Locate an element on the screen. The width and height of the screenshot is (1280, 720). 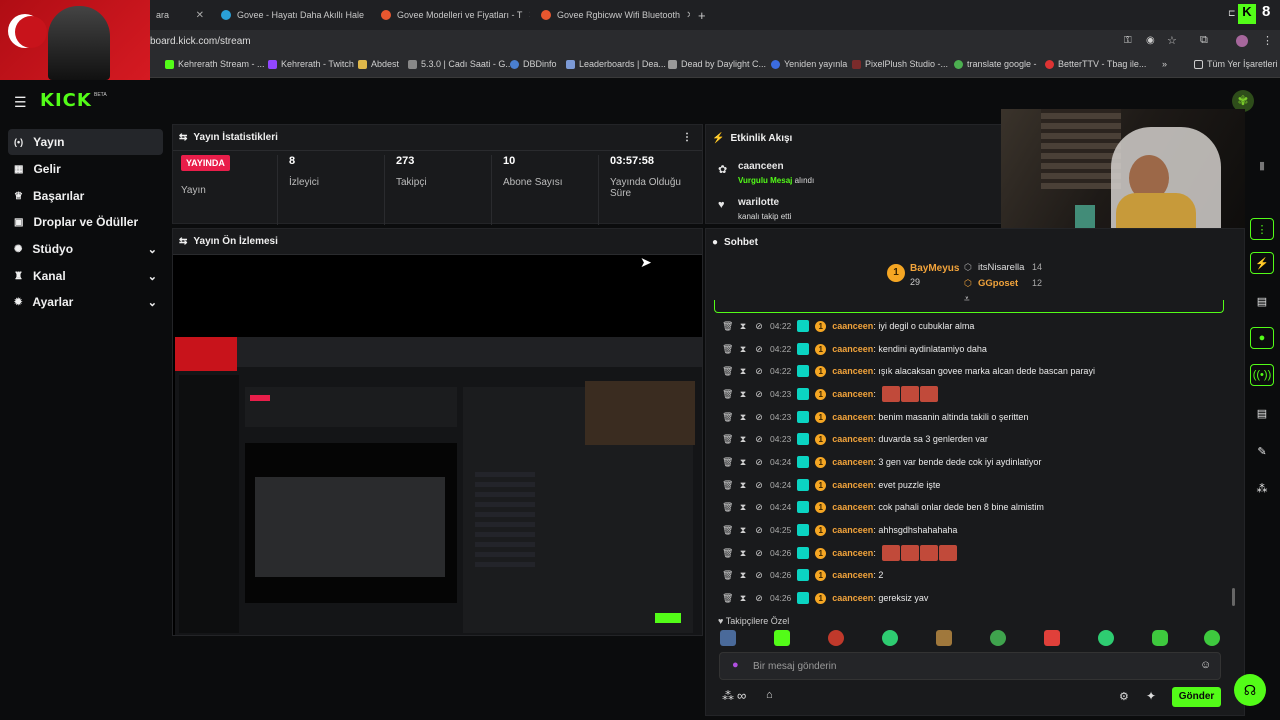
infinity-icon: ∞ is located at coordinates (741, 695).